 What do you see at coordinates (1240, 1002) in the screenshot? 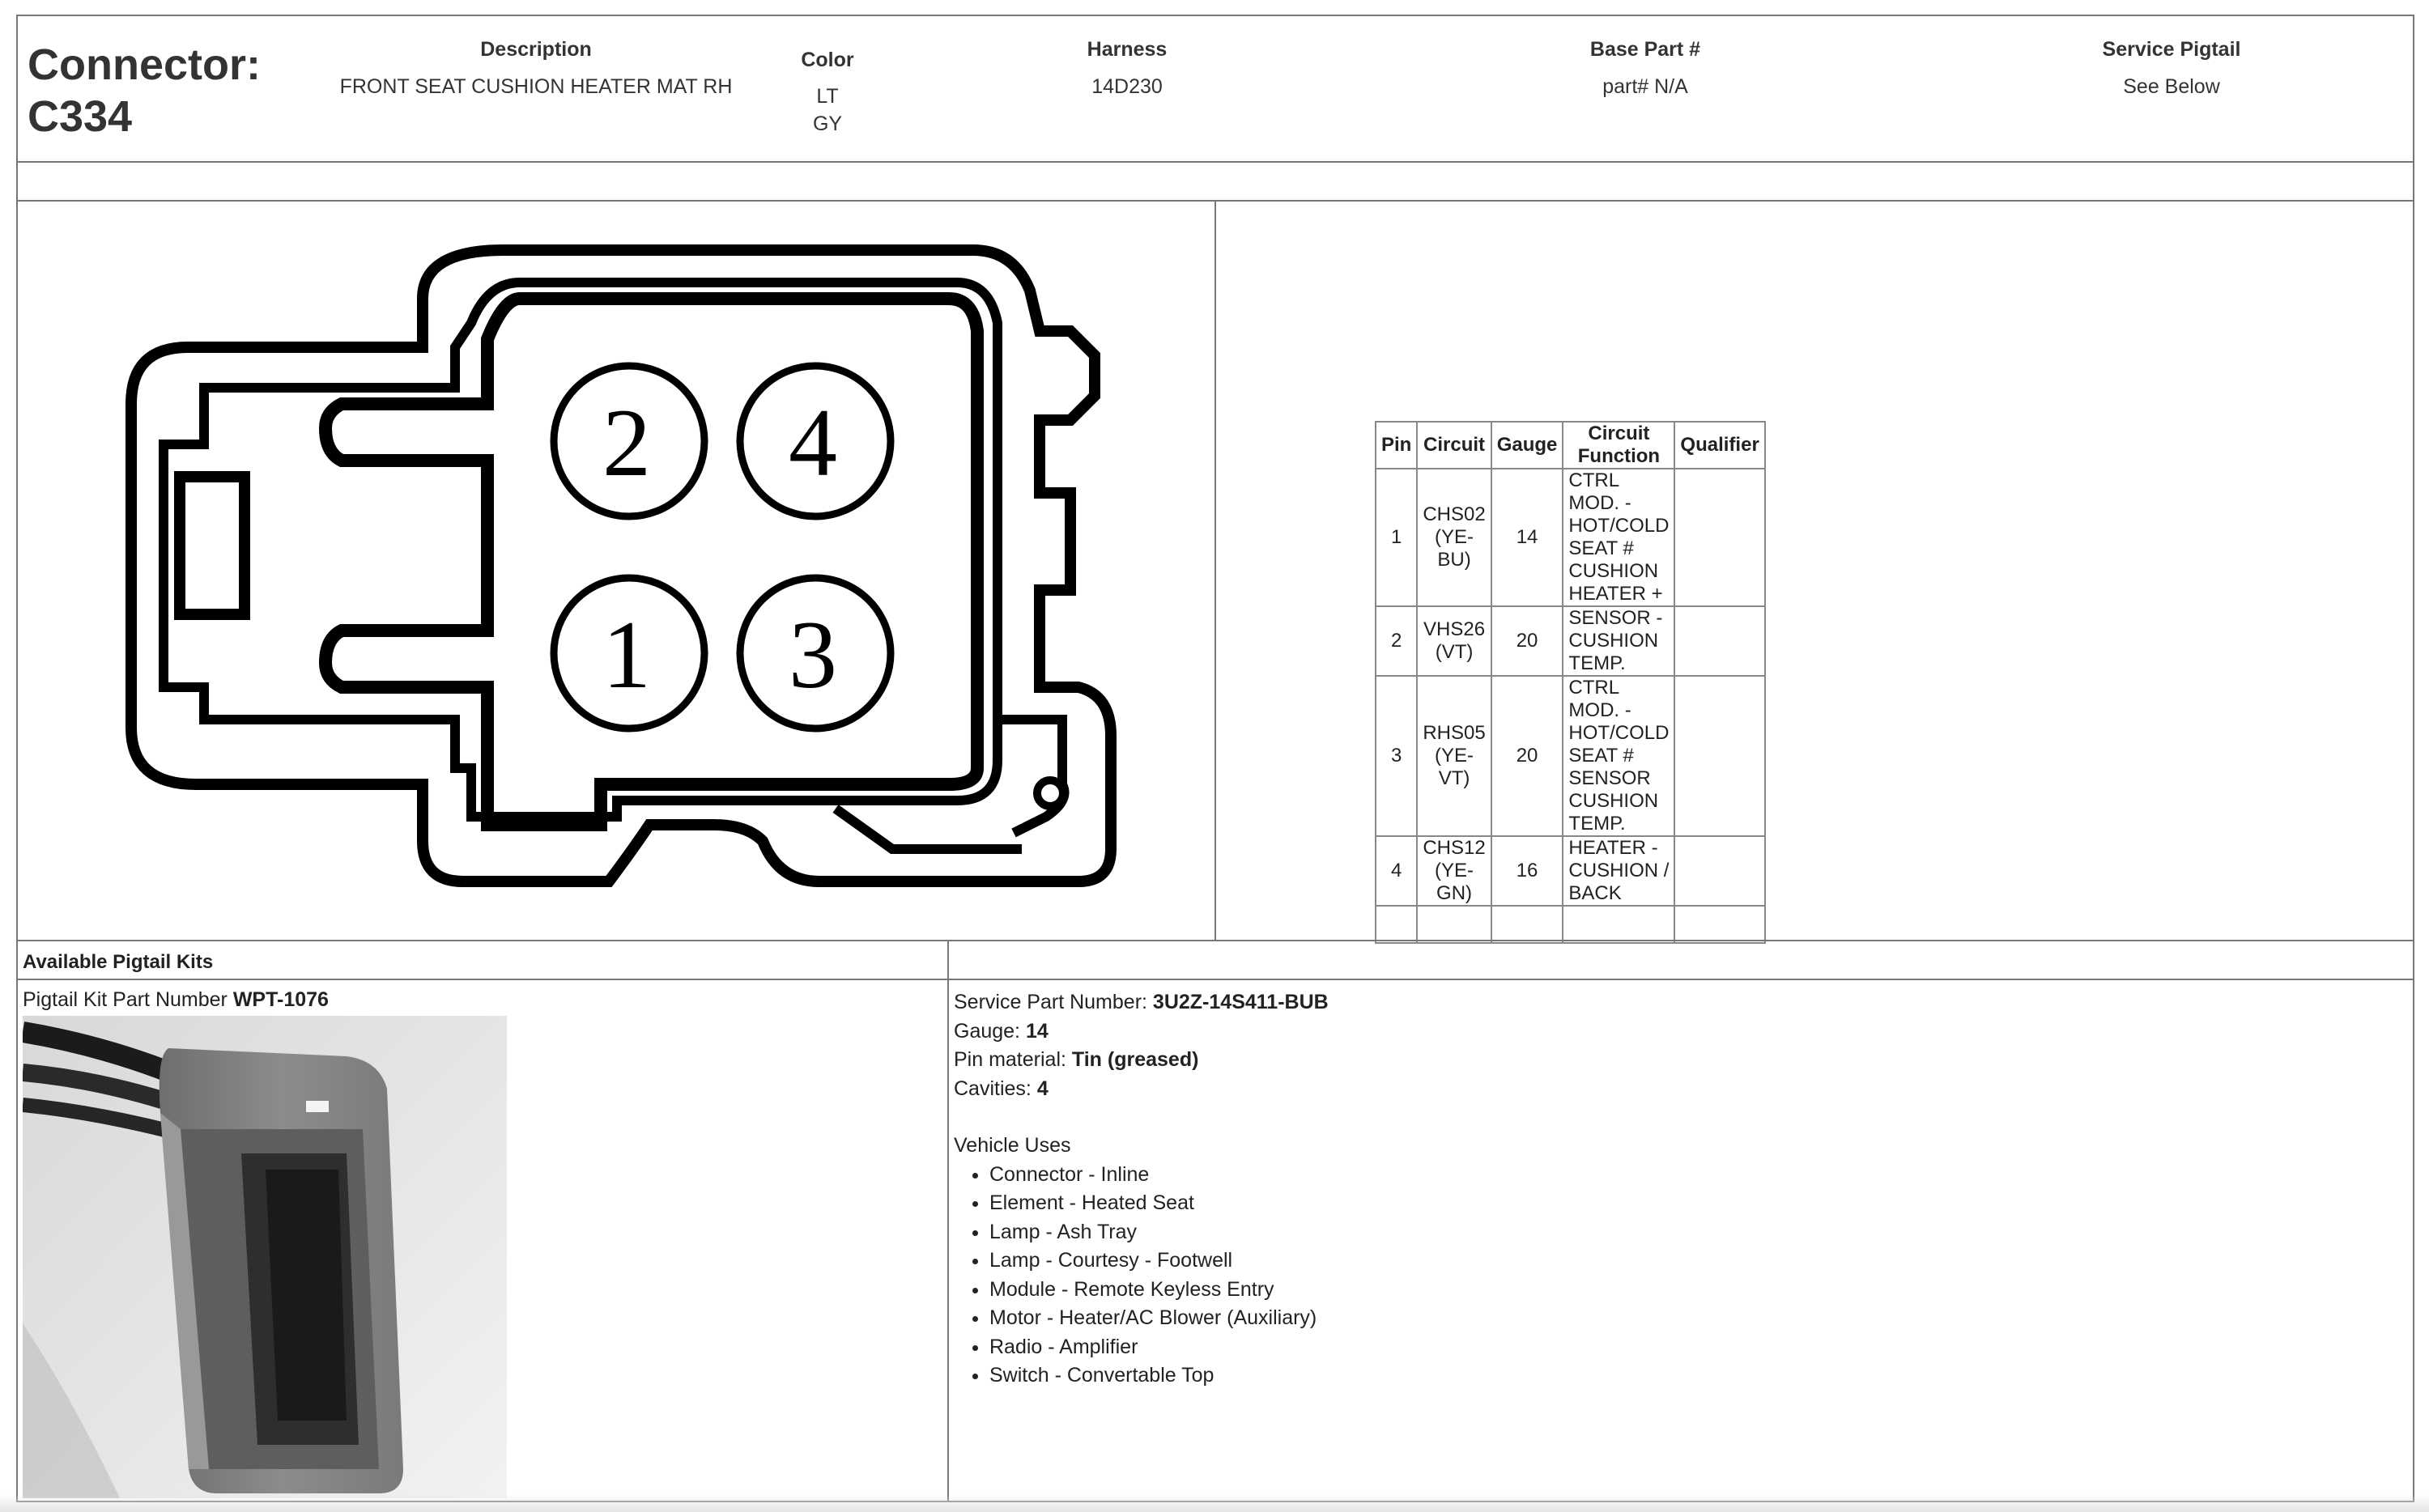
I see `service-part-number: 3U2Z-14S411-BUB` at bounding box center [1240, 1002].